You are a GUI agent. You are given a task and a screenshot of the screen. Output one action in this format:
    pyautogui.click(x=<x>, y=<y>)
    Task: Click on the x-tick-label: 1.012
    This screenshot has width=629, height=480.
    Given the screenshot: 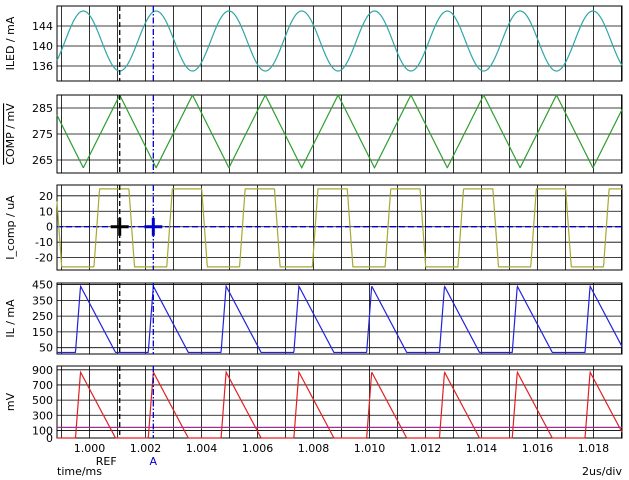 What is the action you would take?
    pyautogui.click(x=426, y=448)
    